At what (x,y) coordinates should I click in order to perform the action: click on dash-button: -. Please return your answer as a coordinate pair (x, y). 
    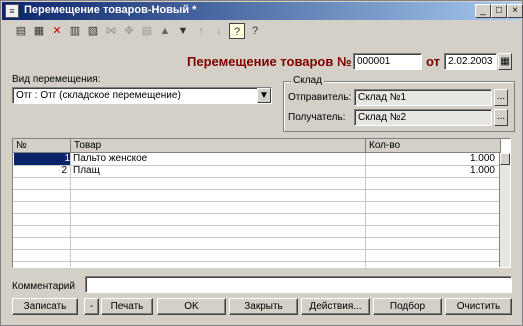
    Looking at the image, I should click on (91, 306).